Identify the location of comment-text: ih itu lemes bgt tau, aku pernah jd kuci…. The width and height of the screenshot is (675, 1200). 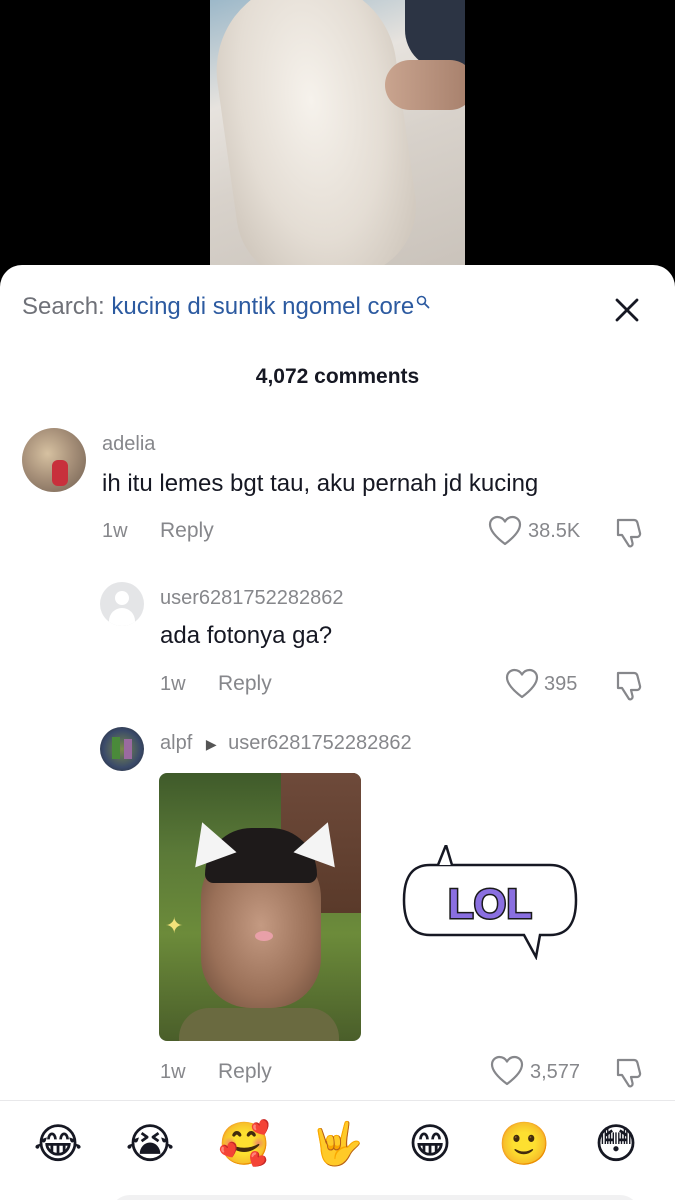
(320, 483).